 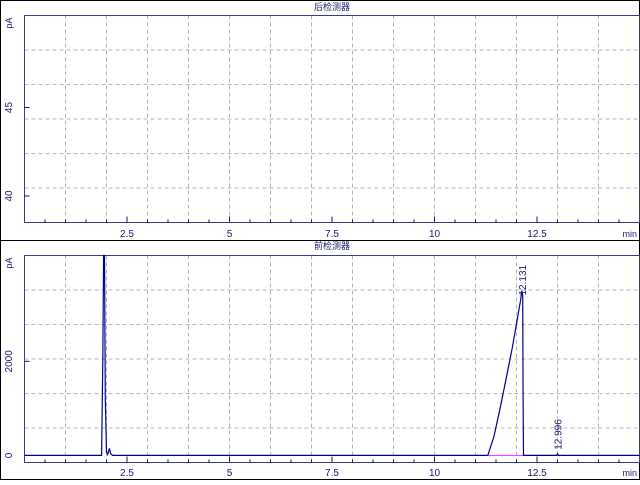 What do you see at coordinates (558, 434) in the screenshot?
I see `peak-label: 12.996` at bounding box center [558, 434].